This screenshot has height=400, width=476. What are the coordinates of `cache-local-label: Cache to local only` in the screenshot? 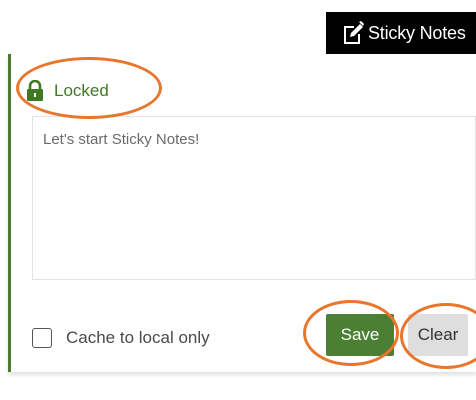 It's located at (138, 337).